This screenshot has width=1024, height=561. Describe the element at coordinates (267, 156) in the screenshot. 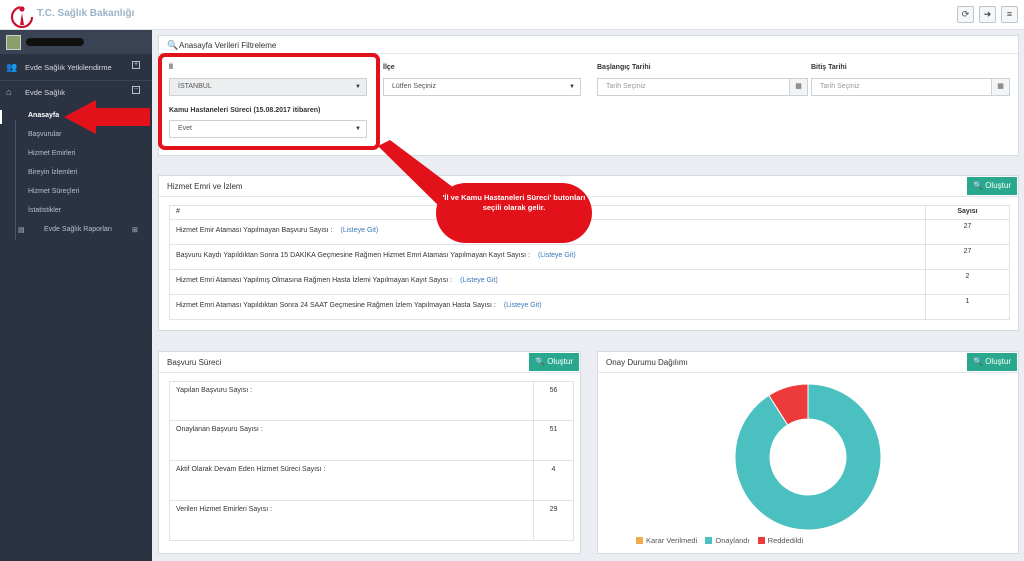

I see `annotation-arrows` at that location.